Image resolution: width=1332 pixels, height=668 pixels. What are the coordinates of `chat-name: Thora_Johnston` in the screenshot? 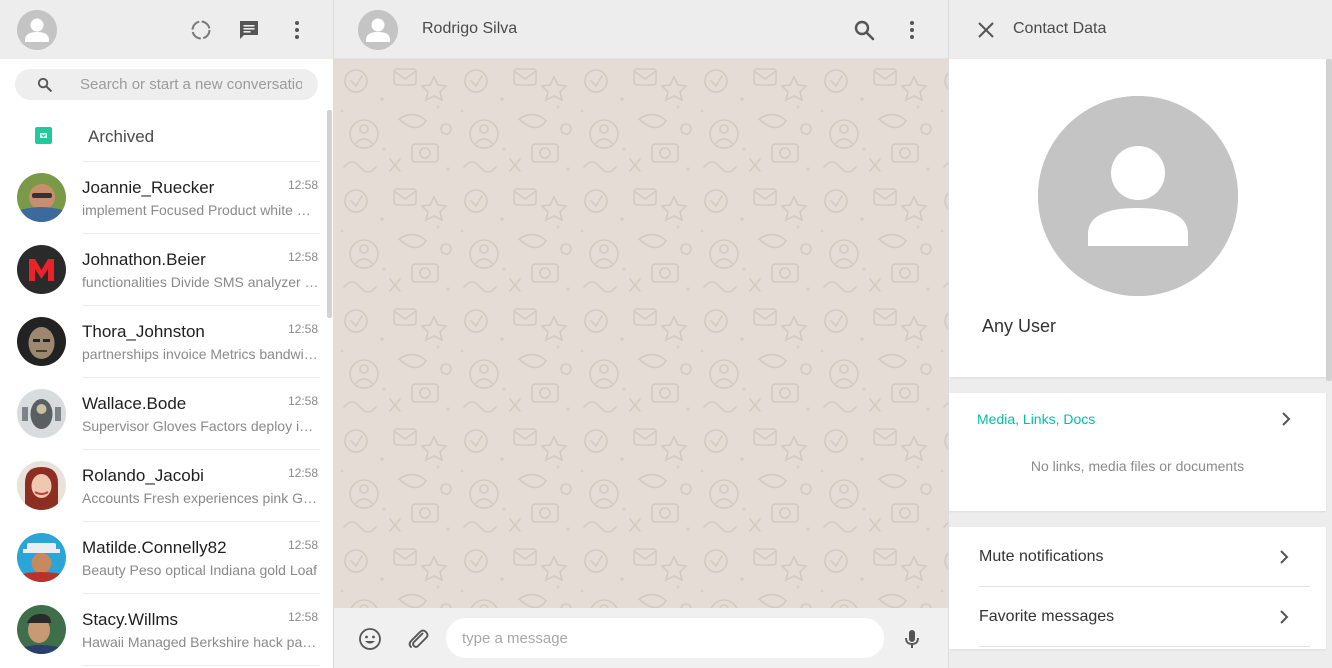 It's located at (143, 331).